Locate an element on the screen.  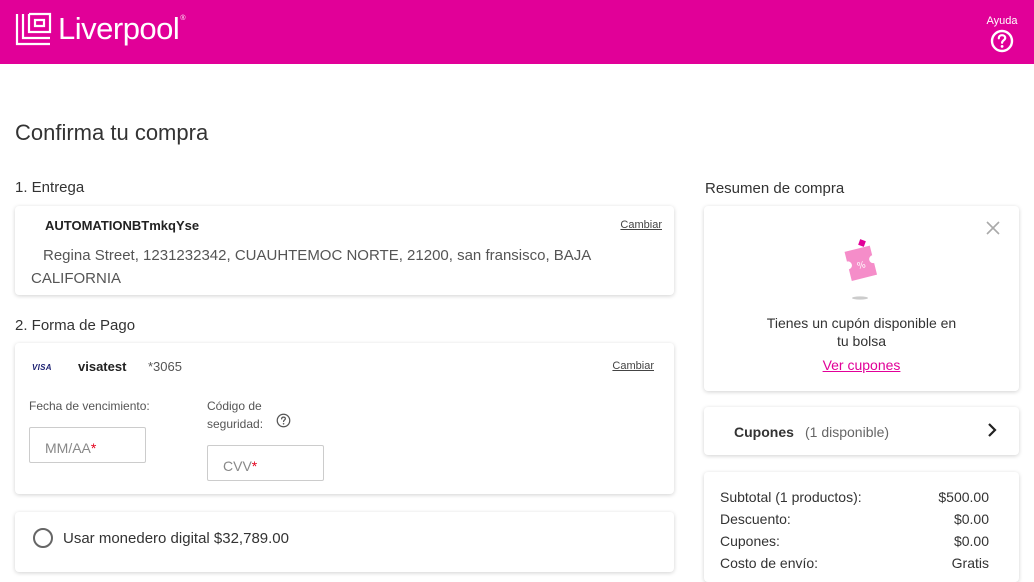
cvv-input: CVV* is located at coordinates (265, 463).